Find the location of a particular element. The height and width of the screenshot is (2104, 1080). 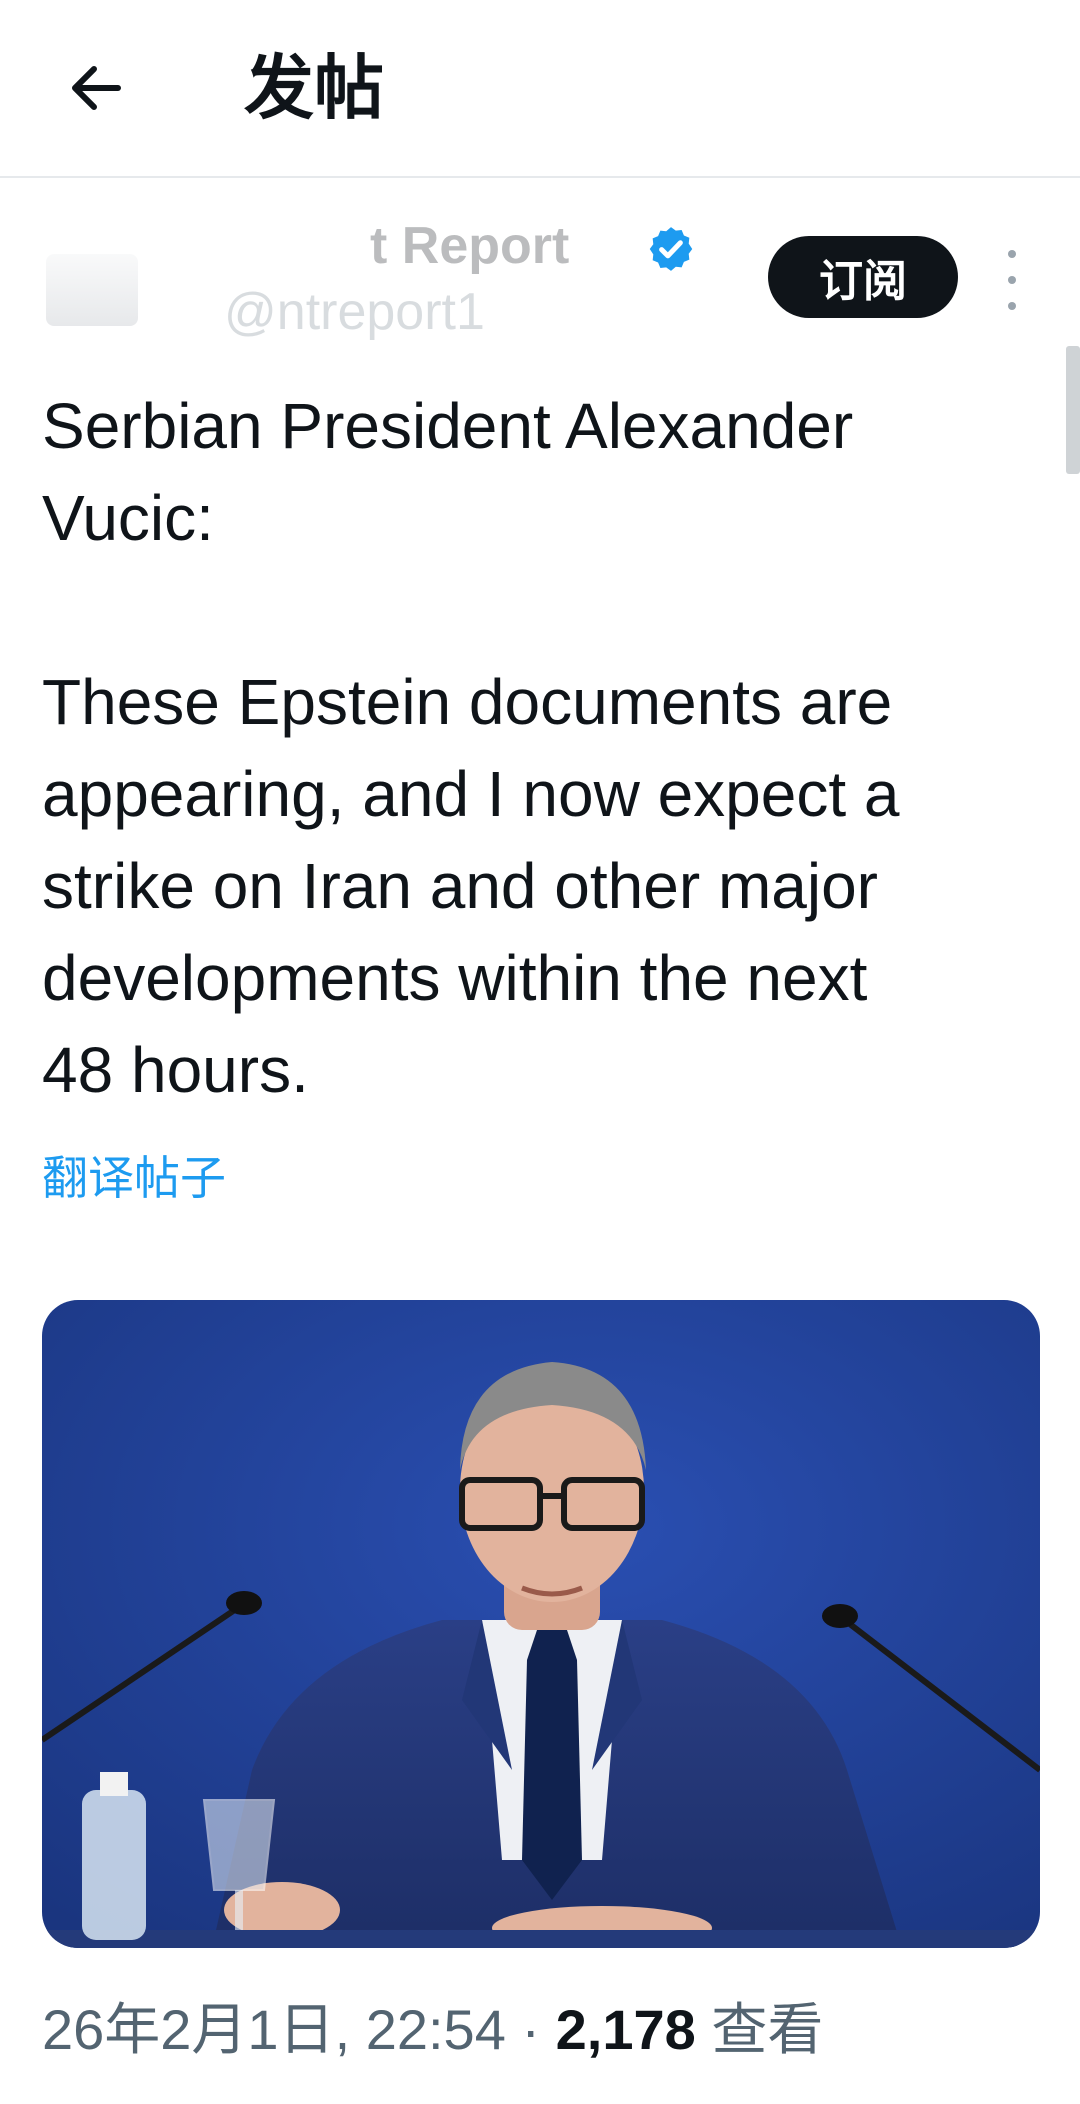

subscribe-button: 订阅 is located at coordinates (863, 277).